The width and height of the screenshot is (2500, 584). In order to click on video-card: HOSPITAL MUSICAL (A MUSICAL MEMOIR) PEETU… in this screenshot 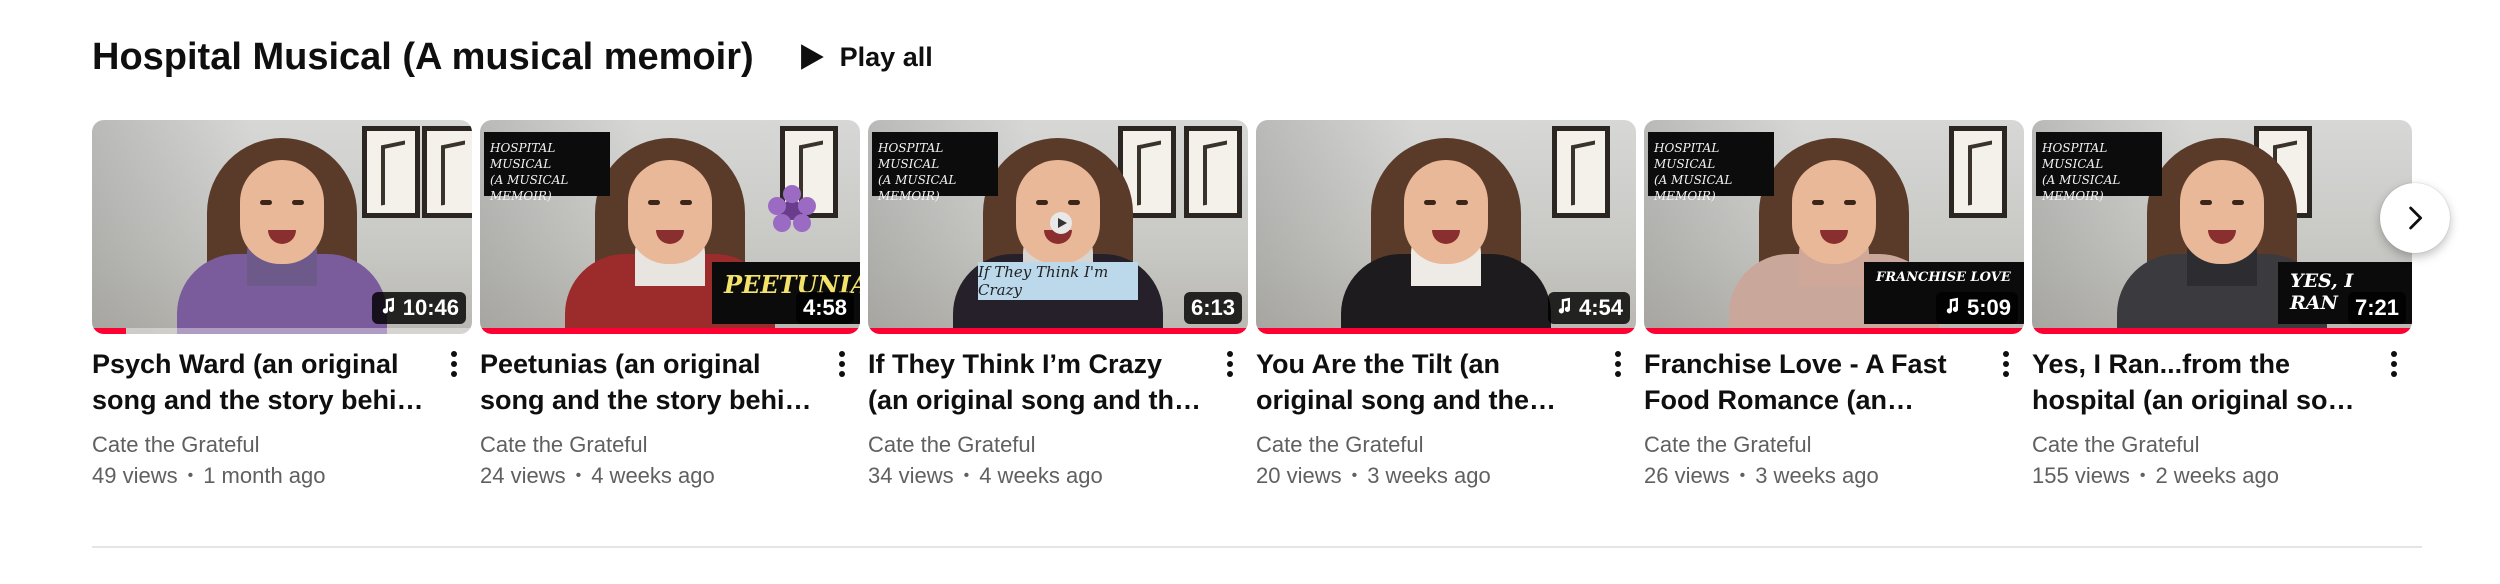, I will do `click(670, 306)`.